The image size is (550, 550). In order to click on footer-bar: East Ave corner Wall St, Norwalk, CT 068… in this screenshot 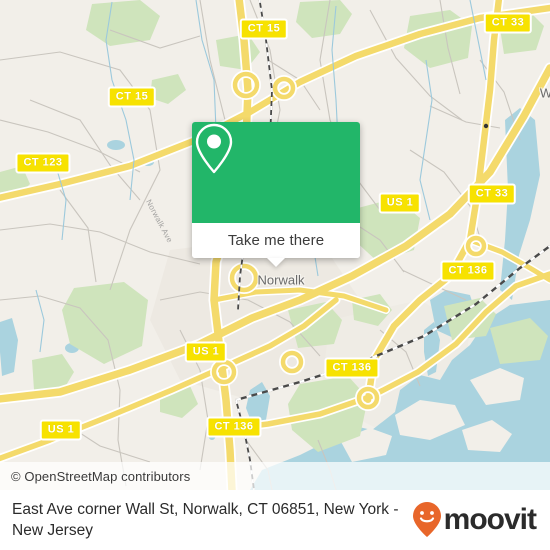, I will do `click(275, 520)`.